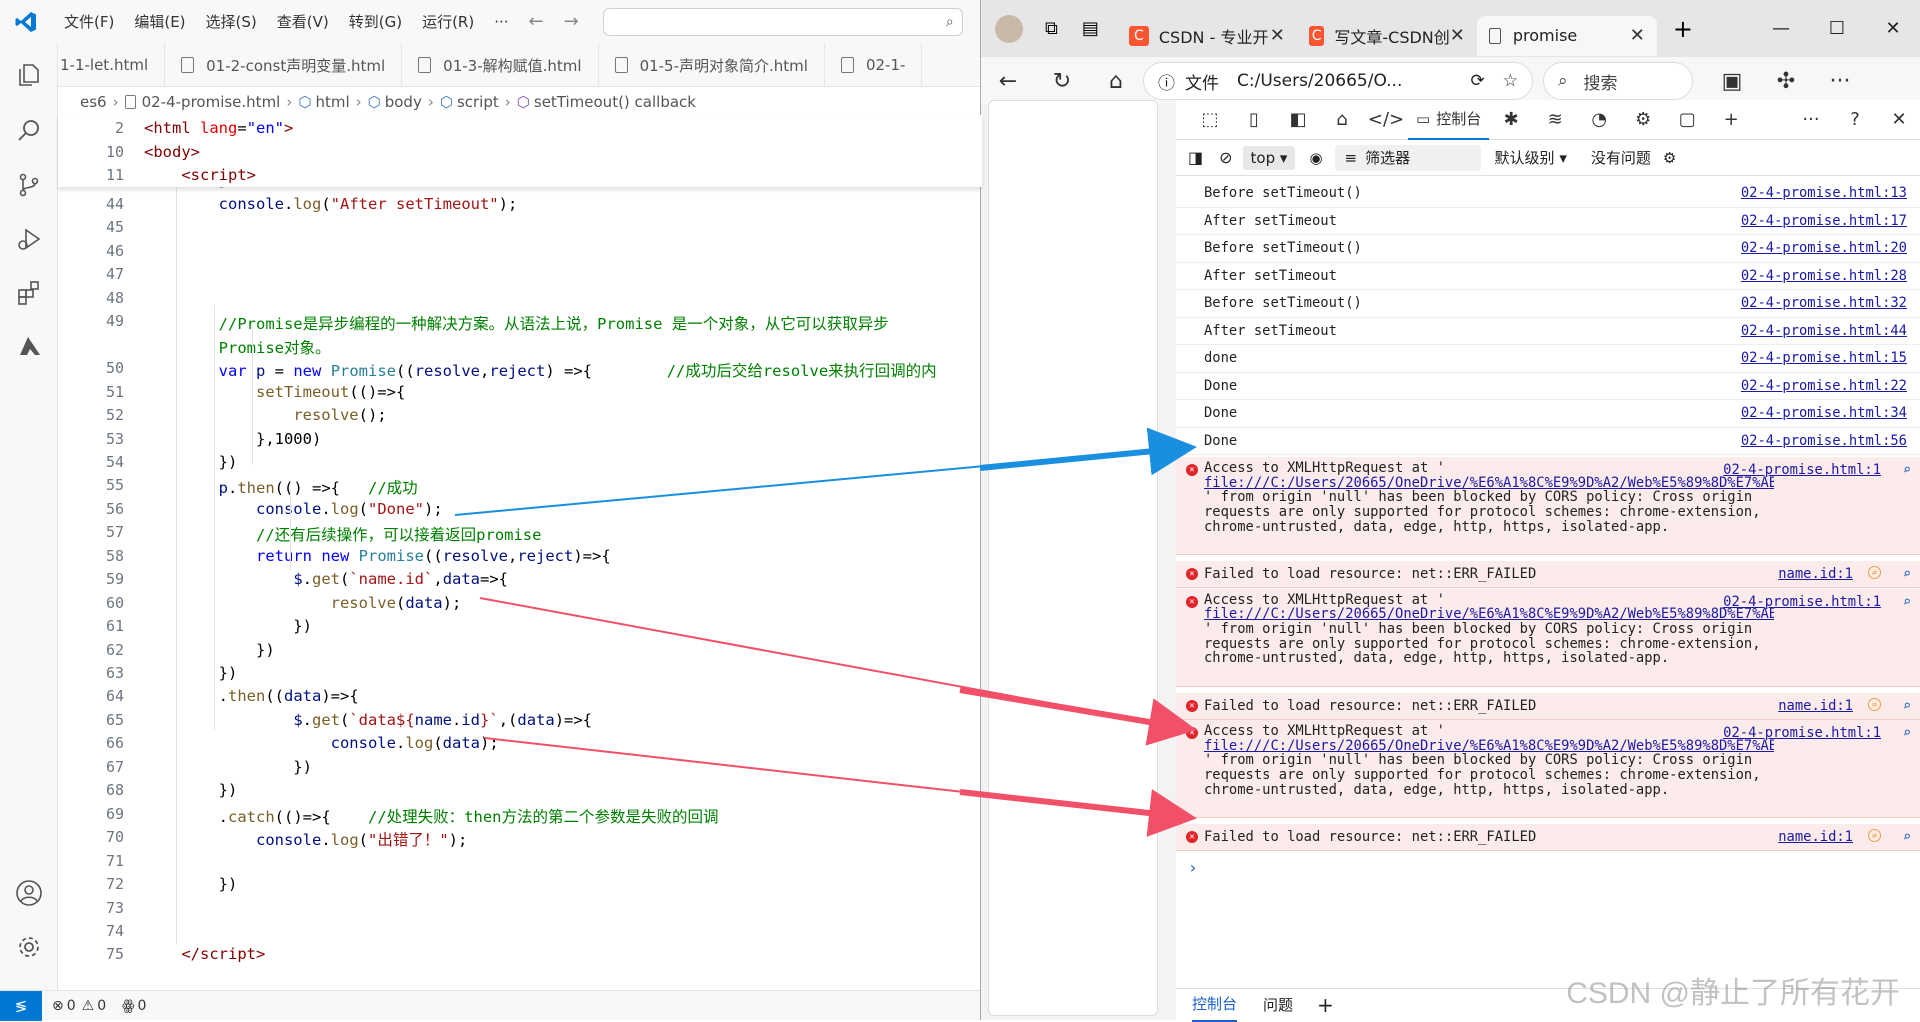  What do you see at coordinates (1449, 120) in the screenshot?
I see `tab-console: ▭ 控制台` at bounding box center [1449, 120].